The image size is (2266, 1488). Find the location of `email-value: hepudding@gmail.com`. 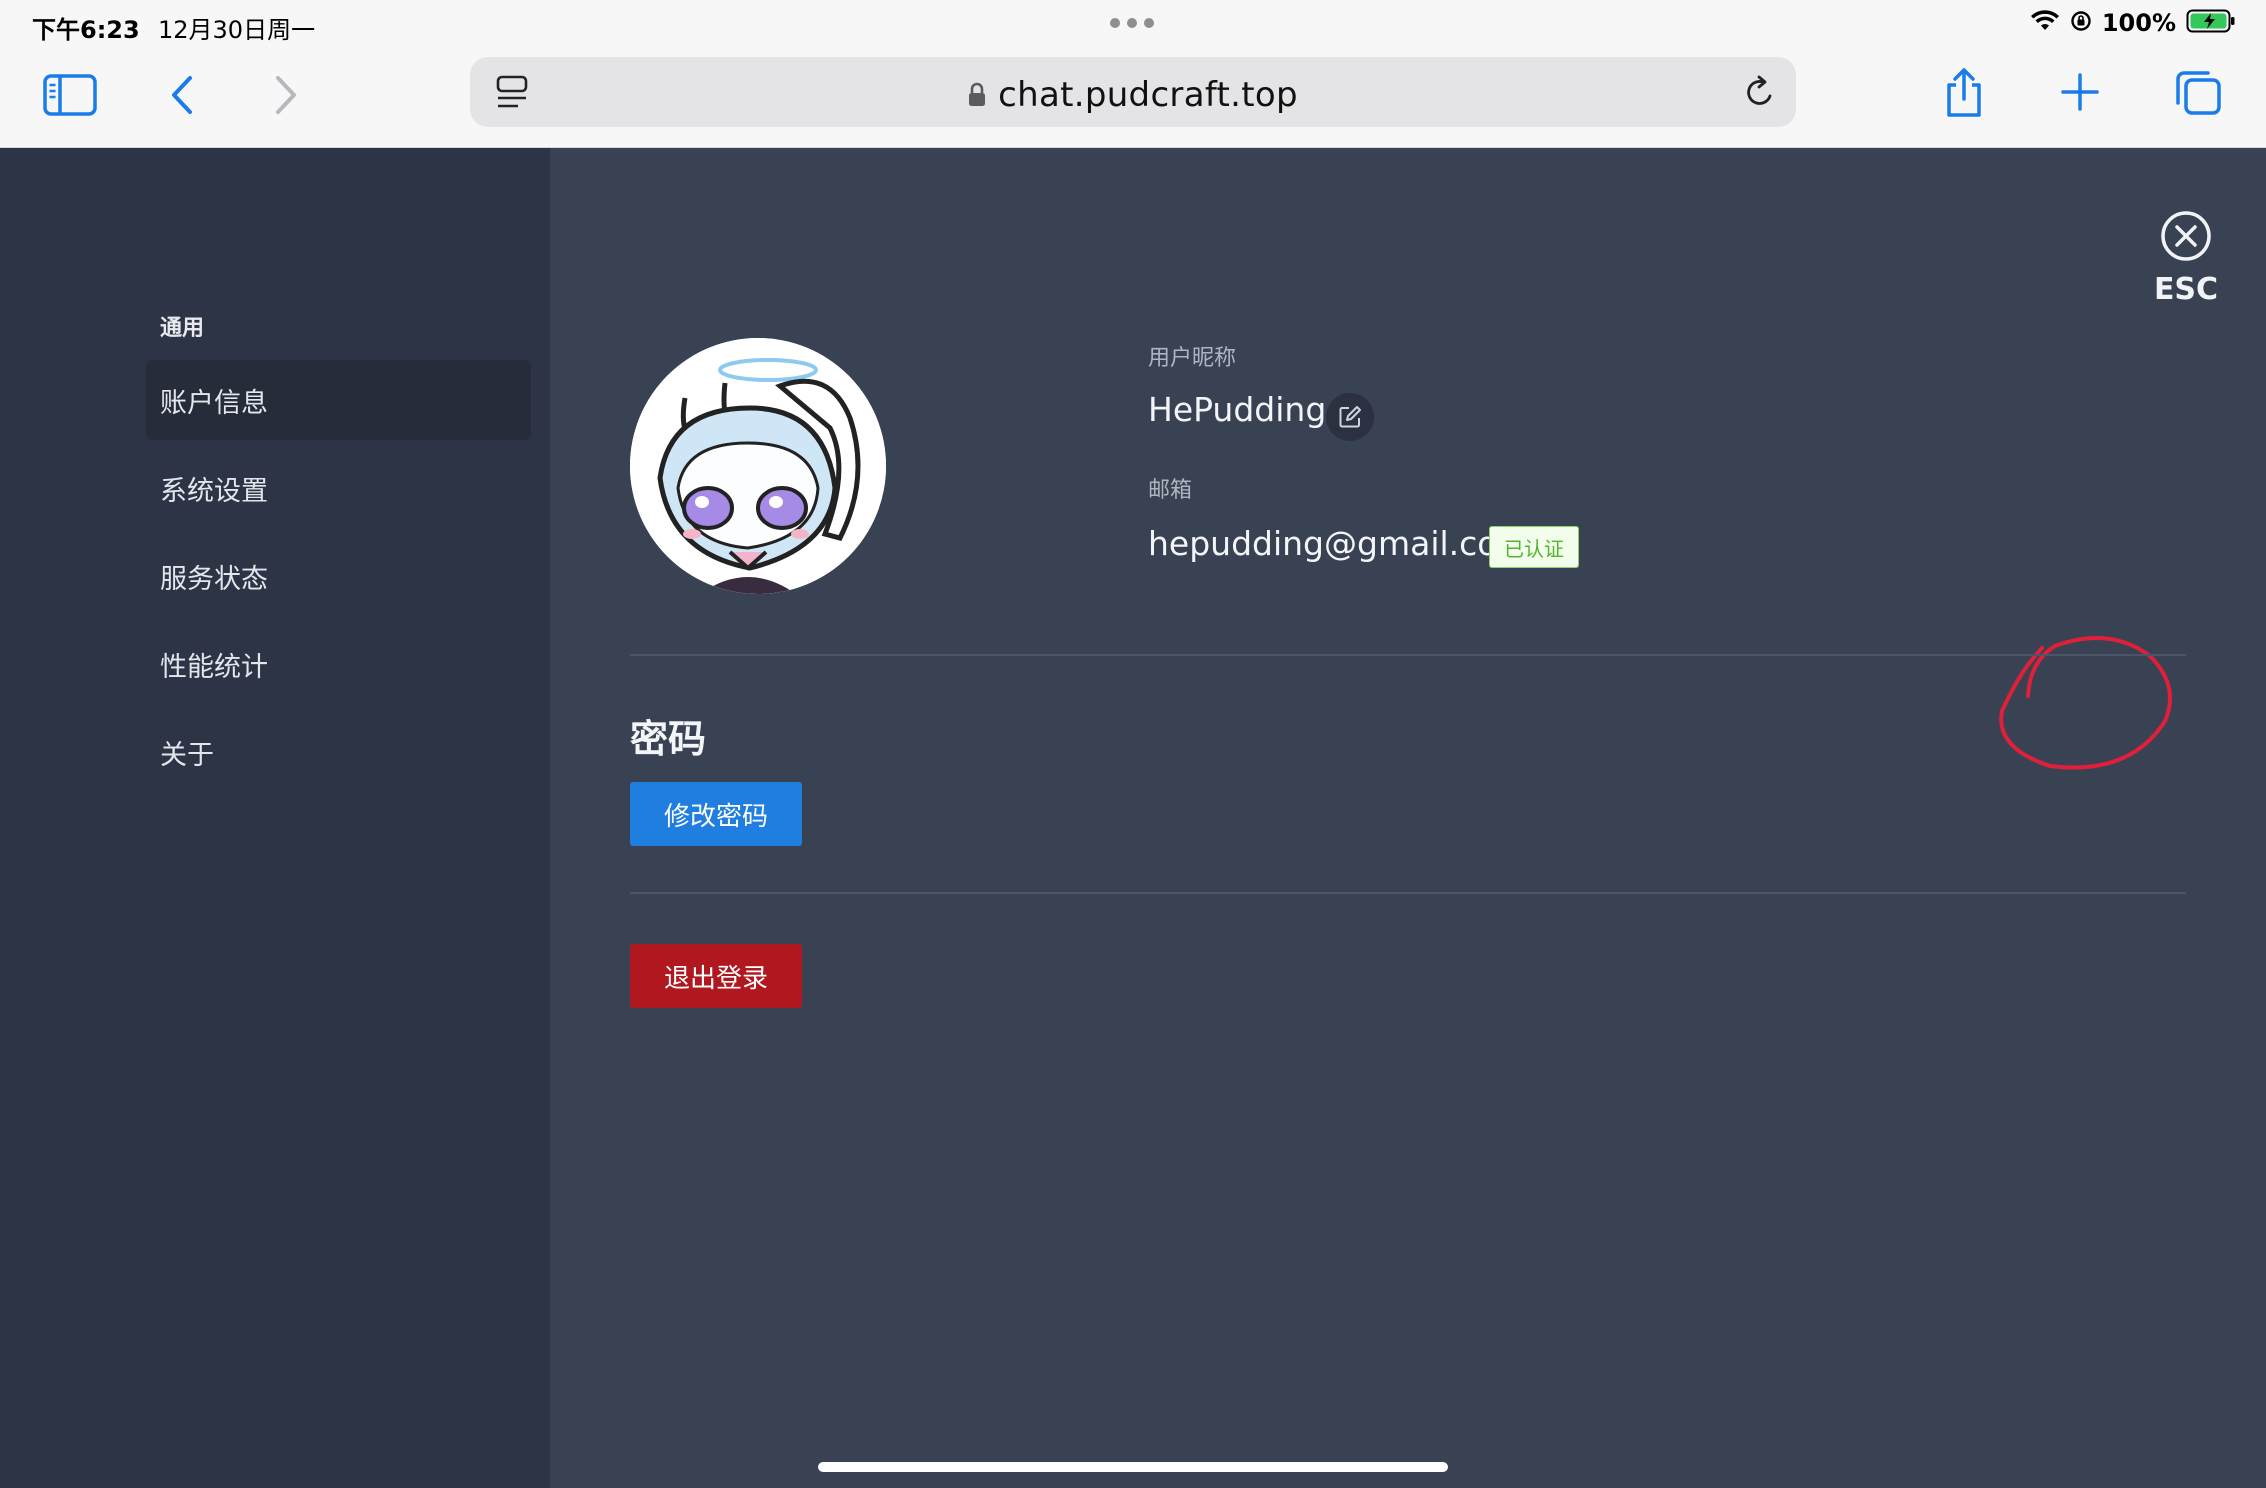

email-value: hepudding@gmail.com is located at coordinates (1339, 543).